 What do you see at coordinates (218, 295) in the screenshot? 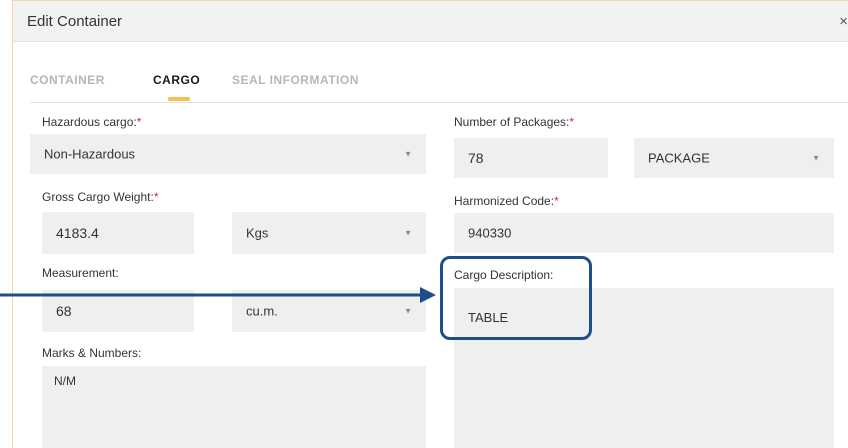
I see `arrow-icon` at bounding box center [218, 295].